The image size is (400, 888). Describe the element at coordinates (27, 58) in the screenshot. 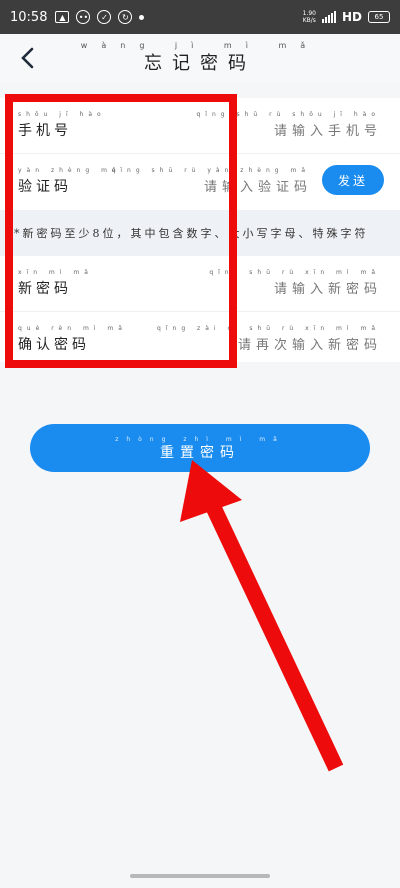

I see `chevron-left-icon` at that location.